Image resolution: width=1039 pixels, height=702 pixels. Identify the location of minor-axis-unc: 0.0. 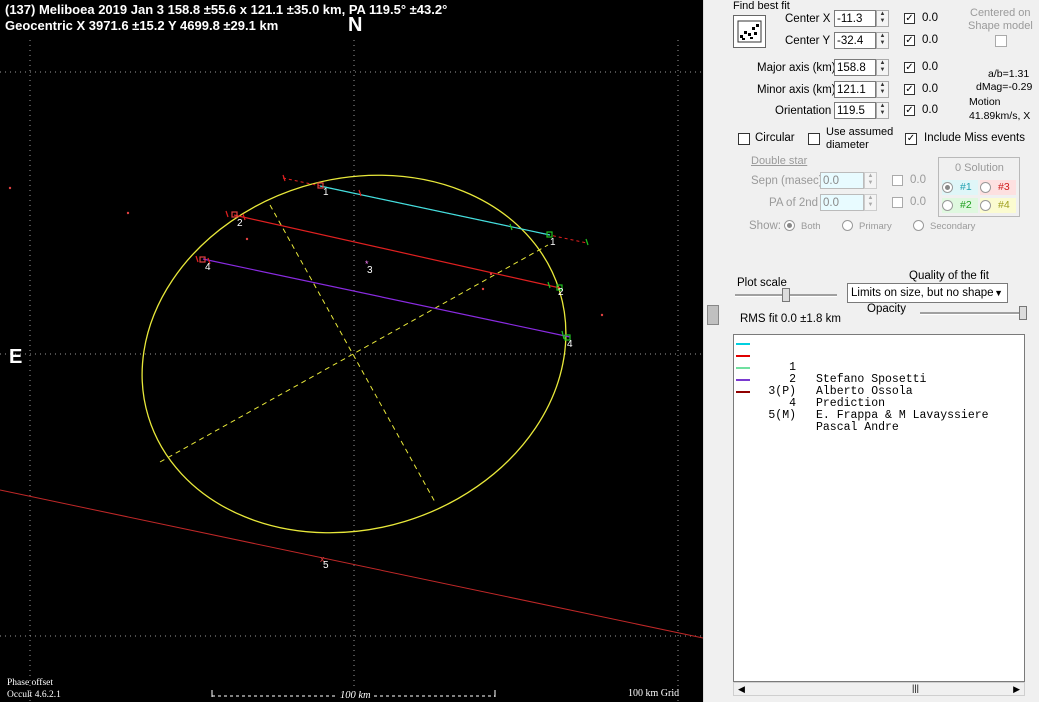
(930, 89).